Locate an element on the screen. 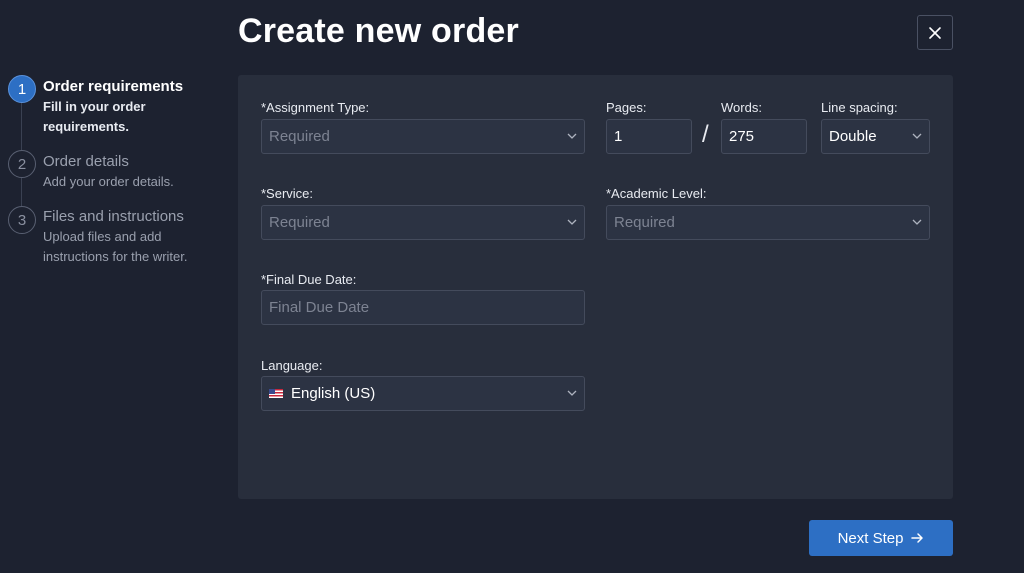  words-value: 275 is located at coordinates (742, 136).